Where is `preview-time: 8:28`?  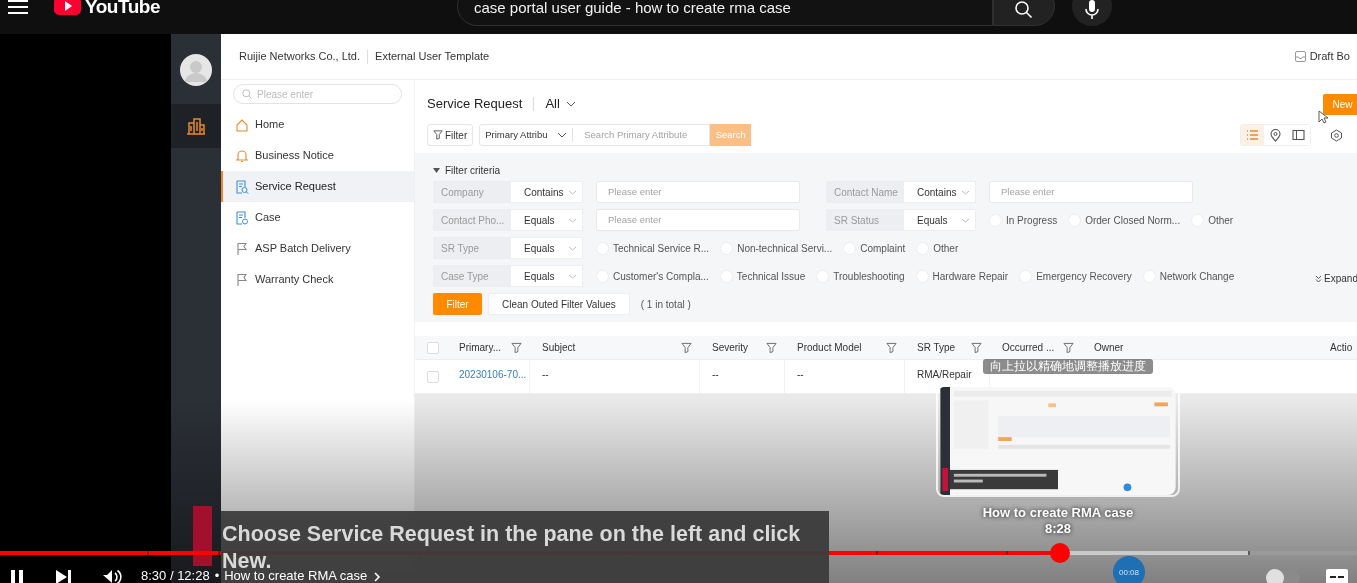 preview-time: 8:28 is located at coordinates (1058, 529).